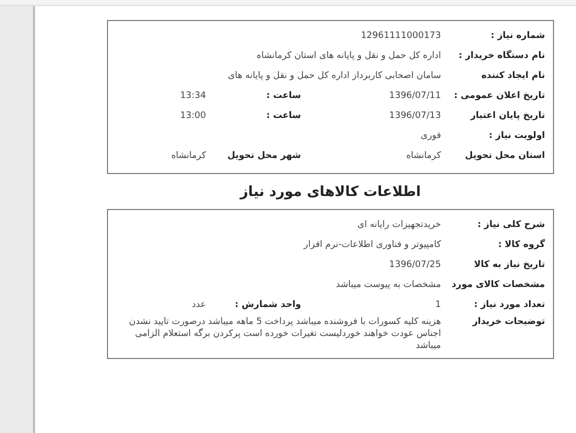 Image resolution: width=576 pixels, height=433 pixels. Describe the element at coordinates (414, 265) in the screenshot. I see `field-value: 1396/07/25` at that location.